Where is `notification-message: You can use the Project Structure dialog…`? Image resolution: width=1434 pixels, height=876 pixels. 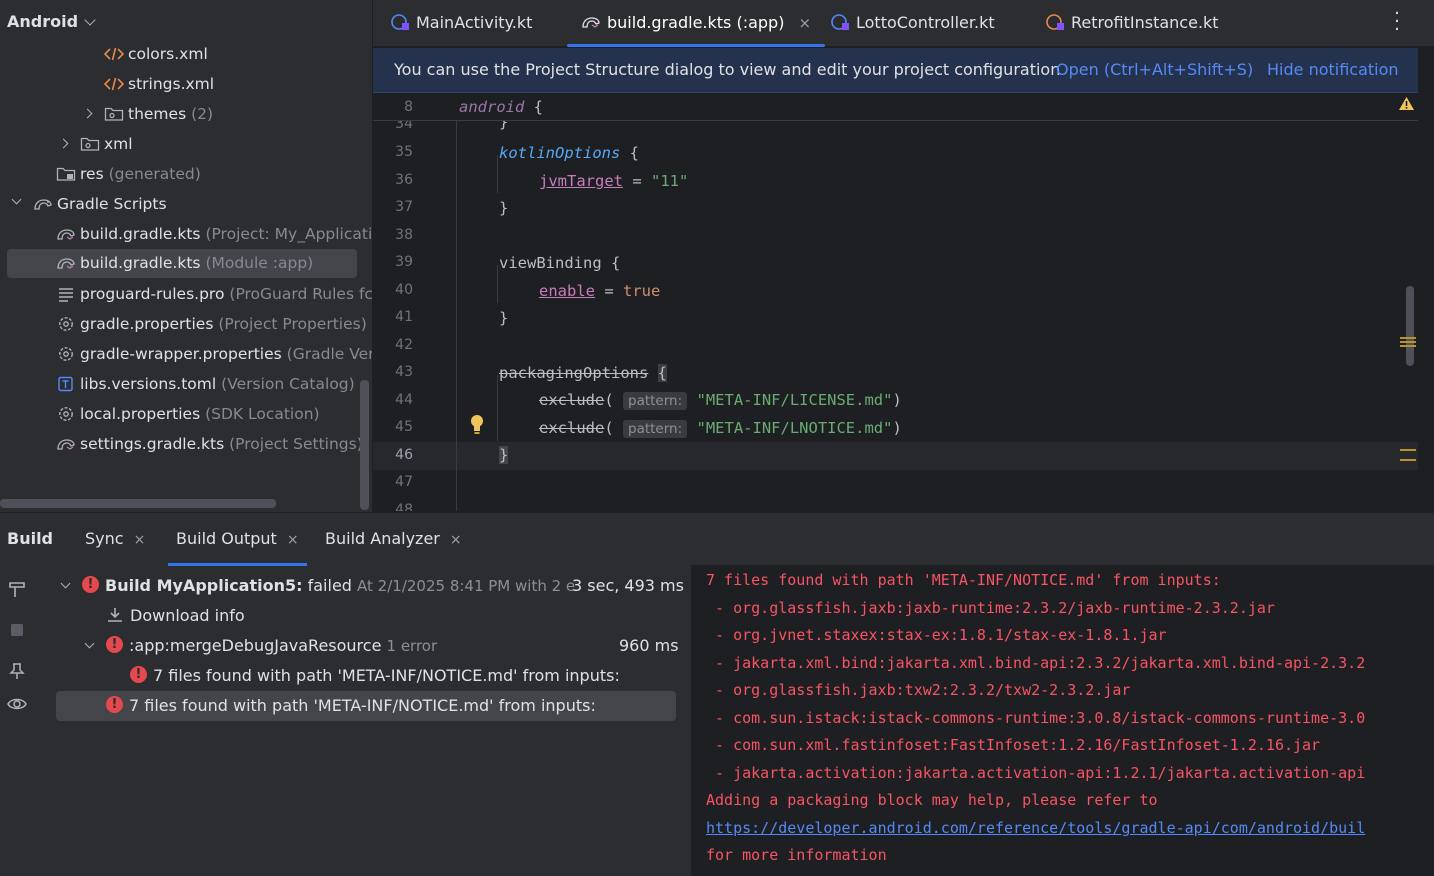
notification-message: You can use the Project Structure dialog… is located at coordinates (727, 69).